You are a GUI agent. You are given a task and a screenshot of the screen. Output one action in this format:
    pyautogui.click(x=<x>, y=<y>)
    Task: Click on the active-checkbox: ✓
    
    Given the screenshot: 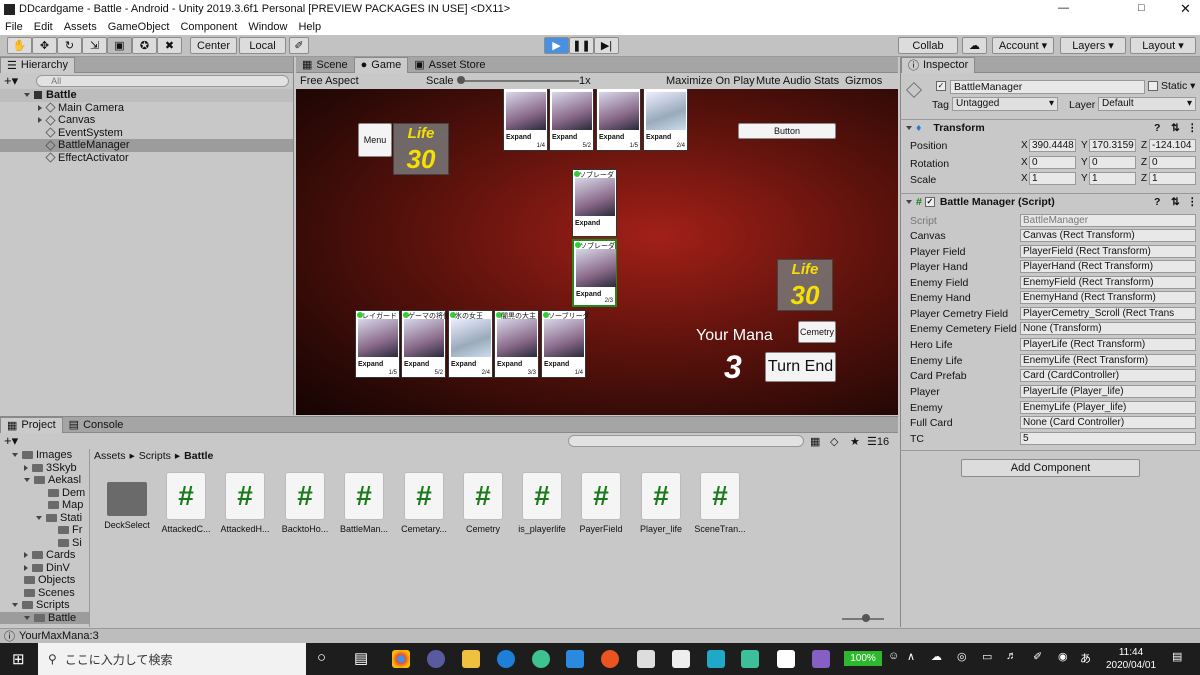 What is the action you would take?
    pyautogui.click(x=941, y=86)
    